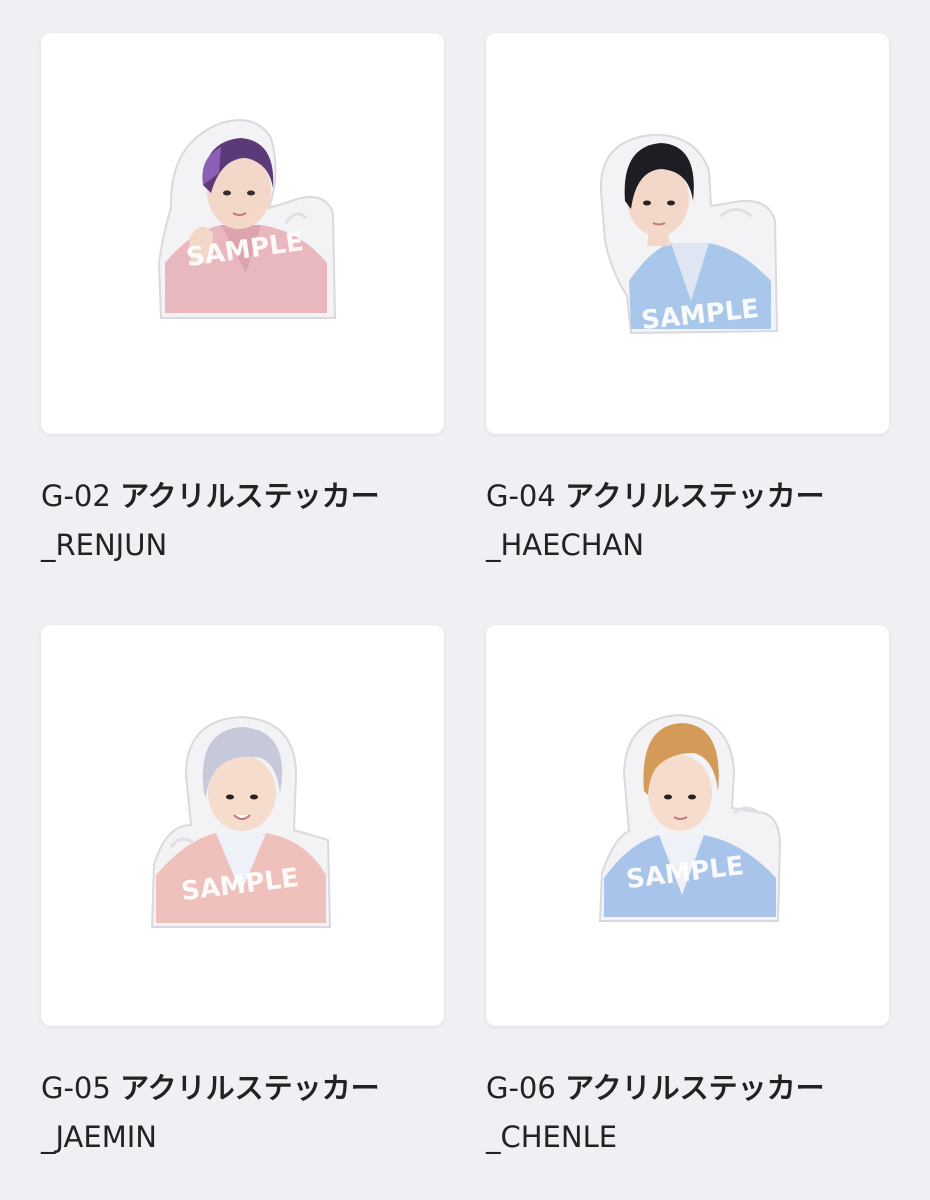  What do you see at coordinates (76, 1088) in the screenshot?
I see `product-code: G-05` at bounding box center [76, 1088].